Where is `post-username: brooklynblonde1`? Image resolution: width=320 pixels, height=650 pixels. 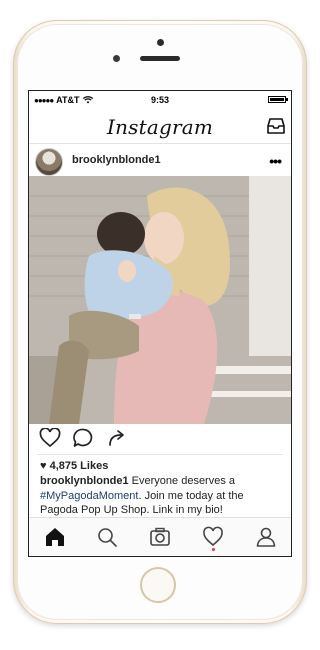
post-username: brooklynblonde1 is located at coordinates (116, 160).